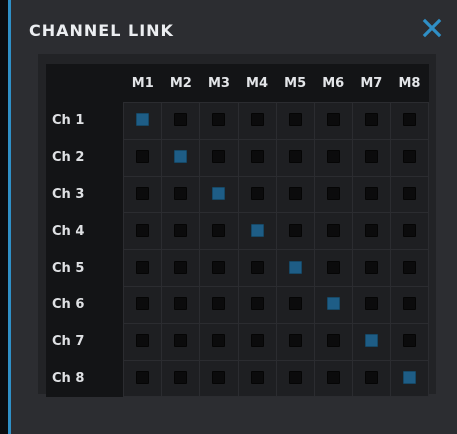  I want to click on matrix-row: Ch 5, so click(238, 268).